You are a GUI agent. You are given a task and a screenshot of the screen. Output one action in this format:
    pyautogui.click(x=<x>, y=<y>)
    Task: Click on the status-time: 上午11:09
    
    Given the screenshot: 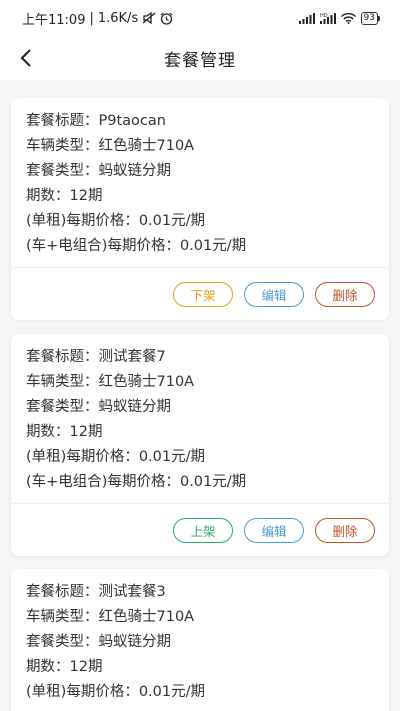 What is the action you would take?
    pyautogui.click(x=54, y=20)
    